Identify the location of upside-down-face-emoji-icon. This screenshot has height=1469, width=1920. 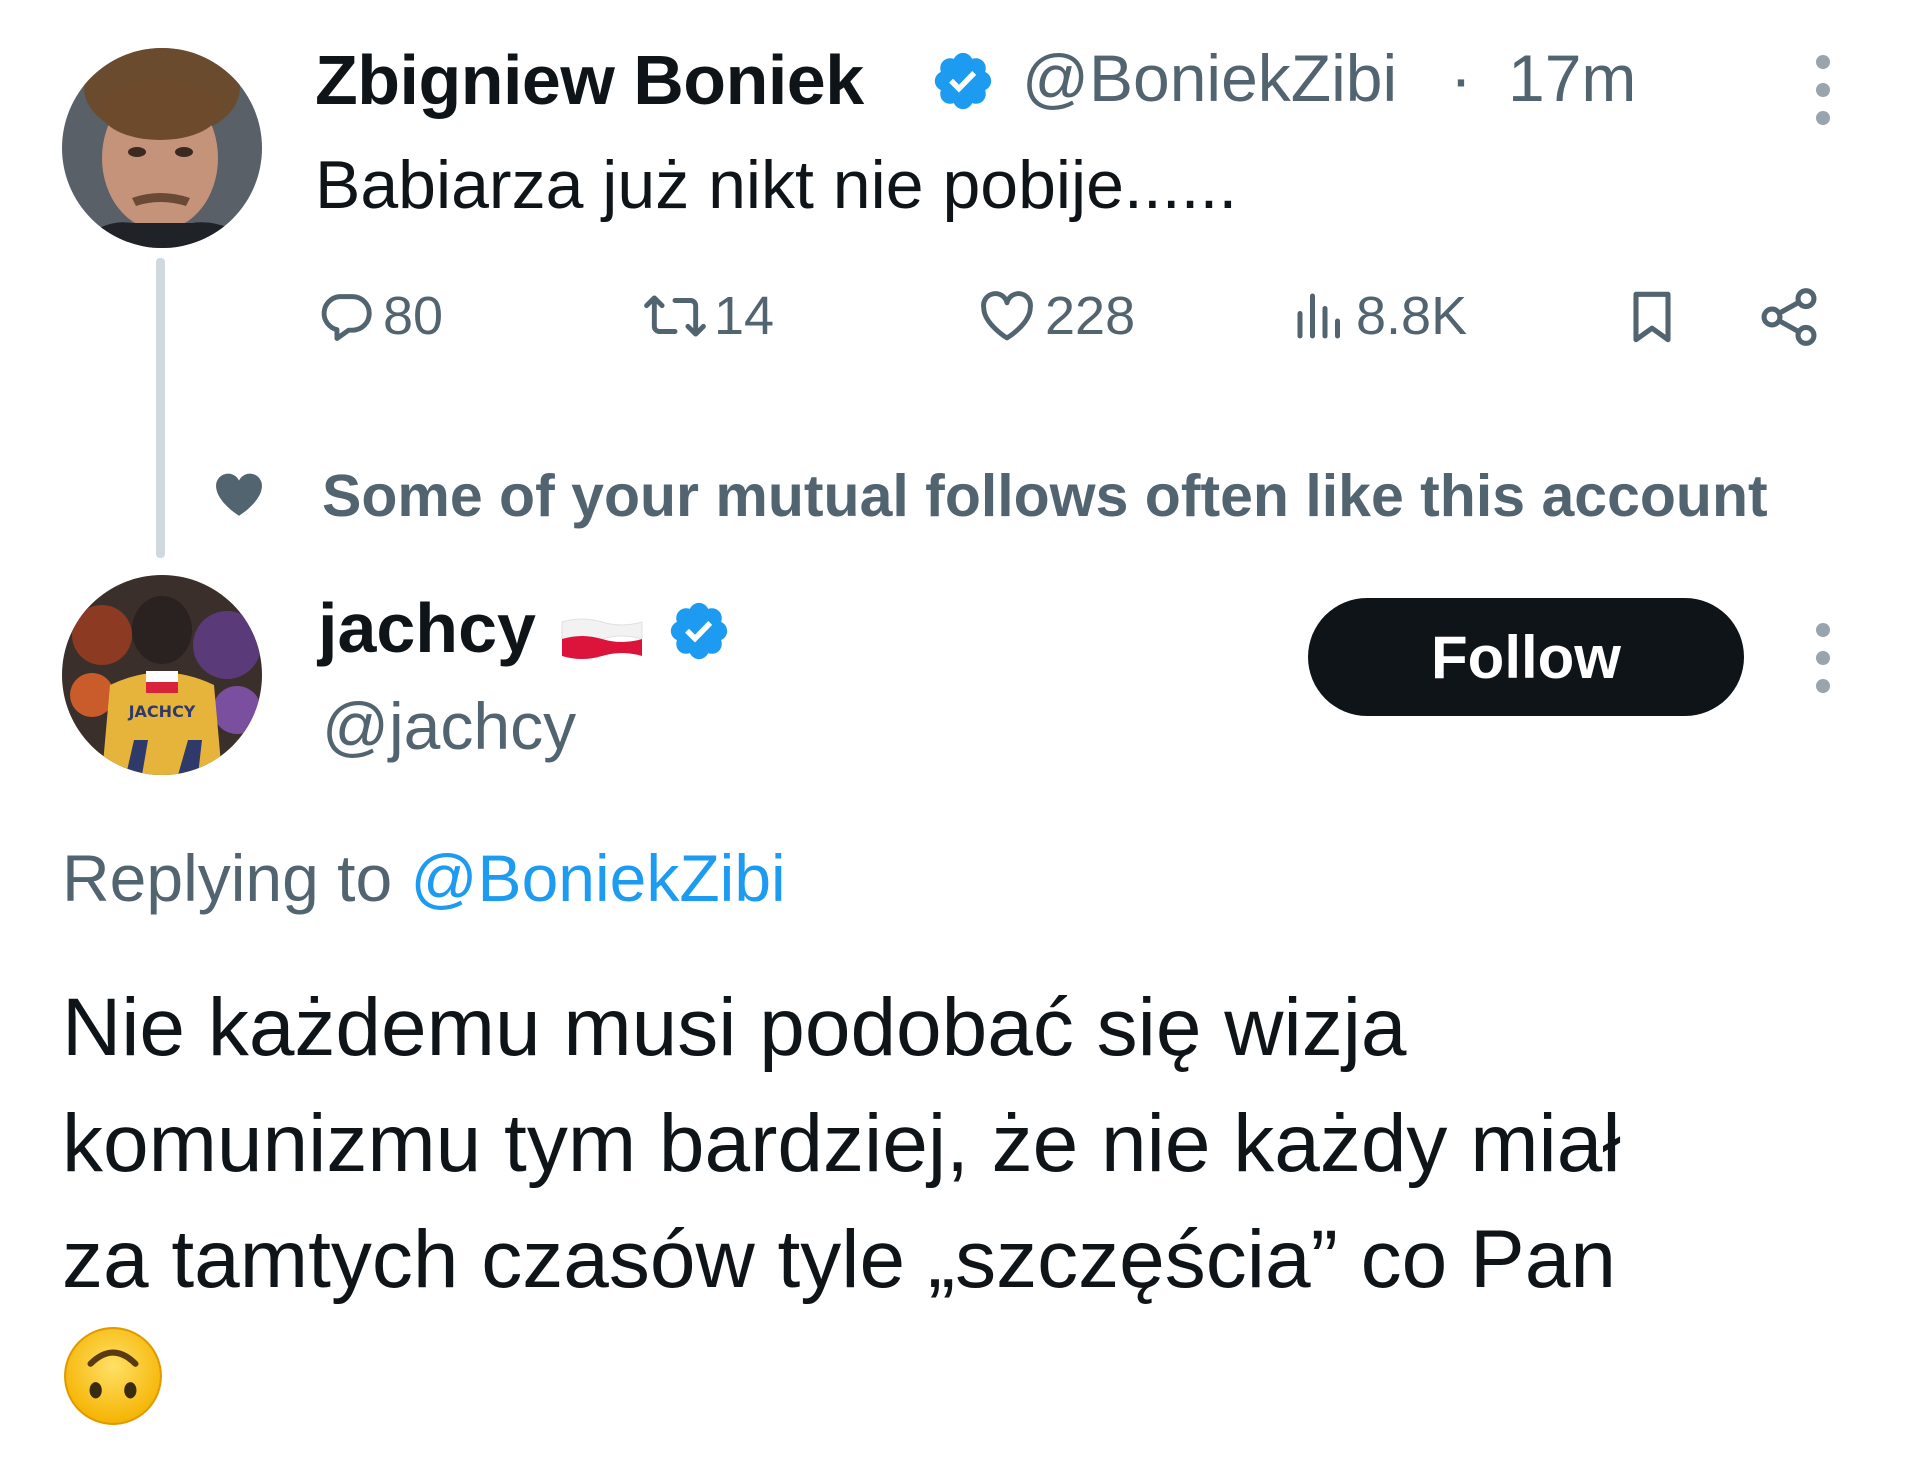
(113, 1376).